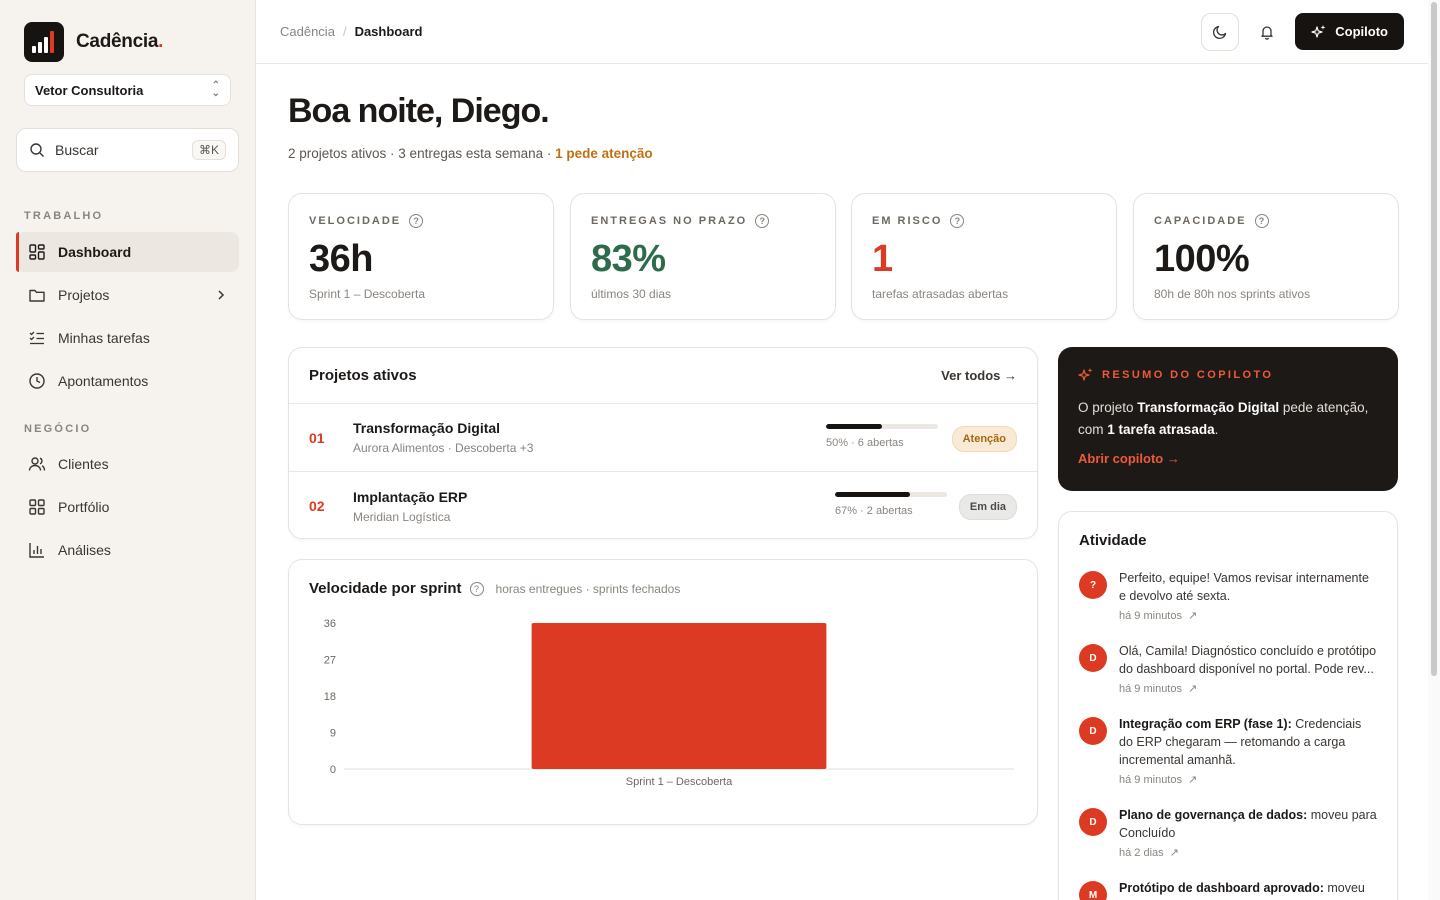 Image resolution: width=1440 pixels, height=900 pixels. Describe the element at coordinates (679, 782) in the screenshot. I see `x-tick-label: Sprint 1 – Descoberta` at that location.